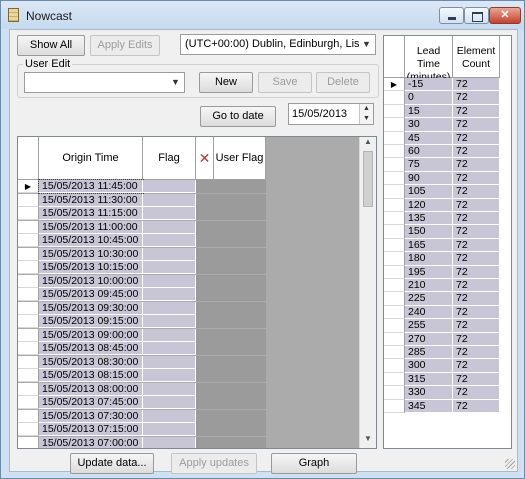 This screenshot has height=479, width=525. I want to click on lead-time-cell: 105, so click(429, 192).